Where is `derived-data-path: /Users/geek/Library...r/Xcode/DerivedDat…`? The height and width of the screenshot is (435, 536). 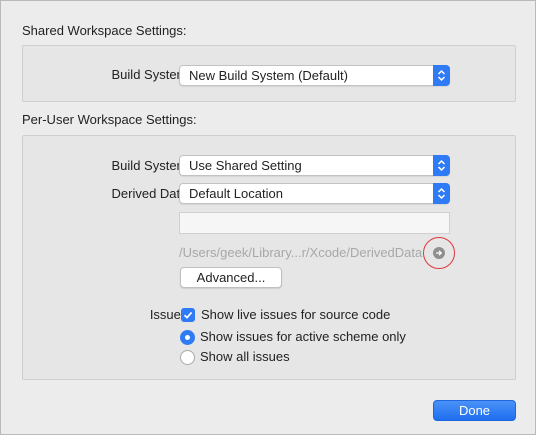
derived-data-path: /Users/geek/Library...r/Xcode/DerivedDat… is located at coordinates (301, 252).